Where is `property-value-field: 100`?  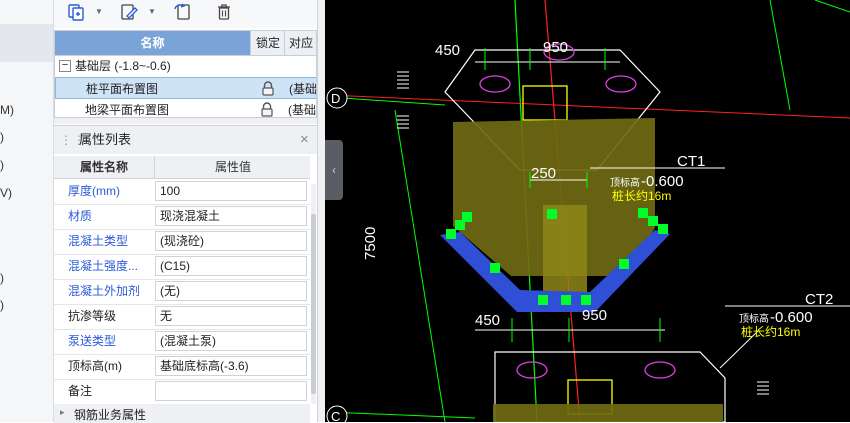 property-value-field: 100 is located at coordinates (231, 191).